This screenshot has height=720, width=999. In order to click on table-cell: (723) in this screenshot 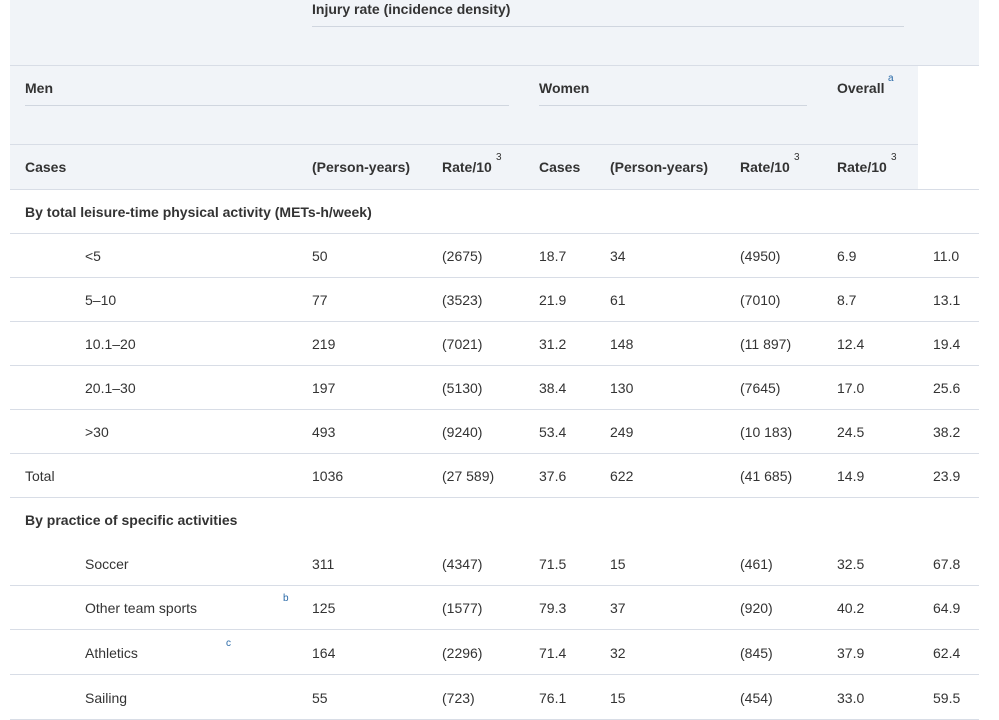, I will do `click(458, 698)`.